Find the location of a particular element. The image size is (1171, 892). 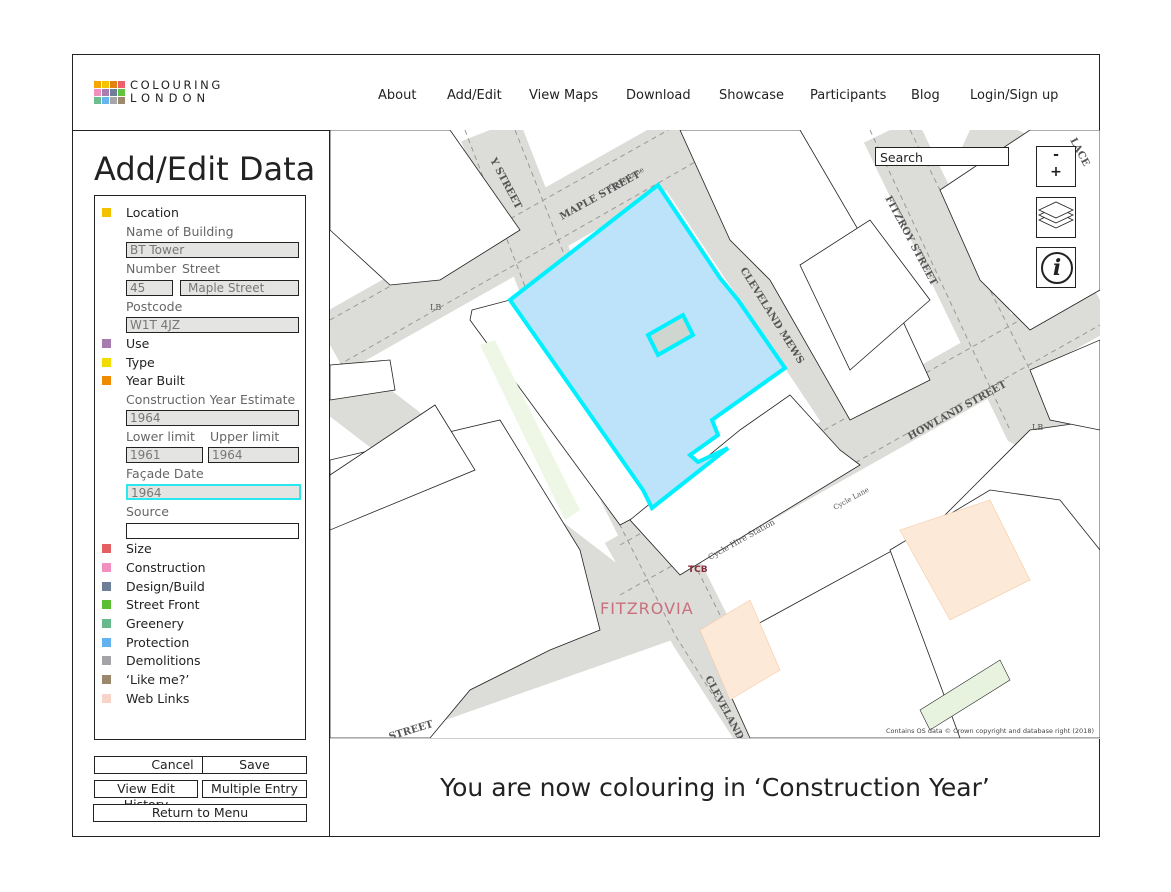

location-swatch is located at coordinates (106, 212).